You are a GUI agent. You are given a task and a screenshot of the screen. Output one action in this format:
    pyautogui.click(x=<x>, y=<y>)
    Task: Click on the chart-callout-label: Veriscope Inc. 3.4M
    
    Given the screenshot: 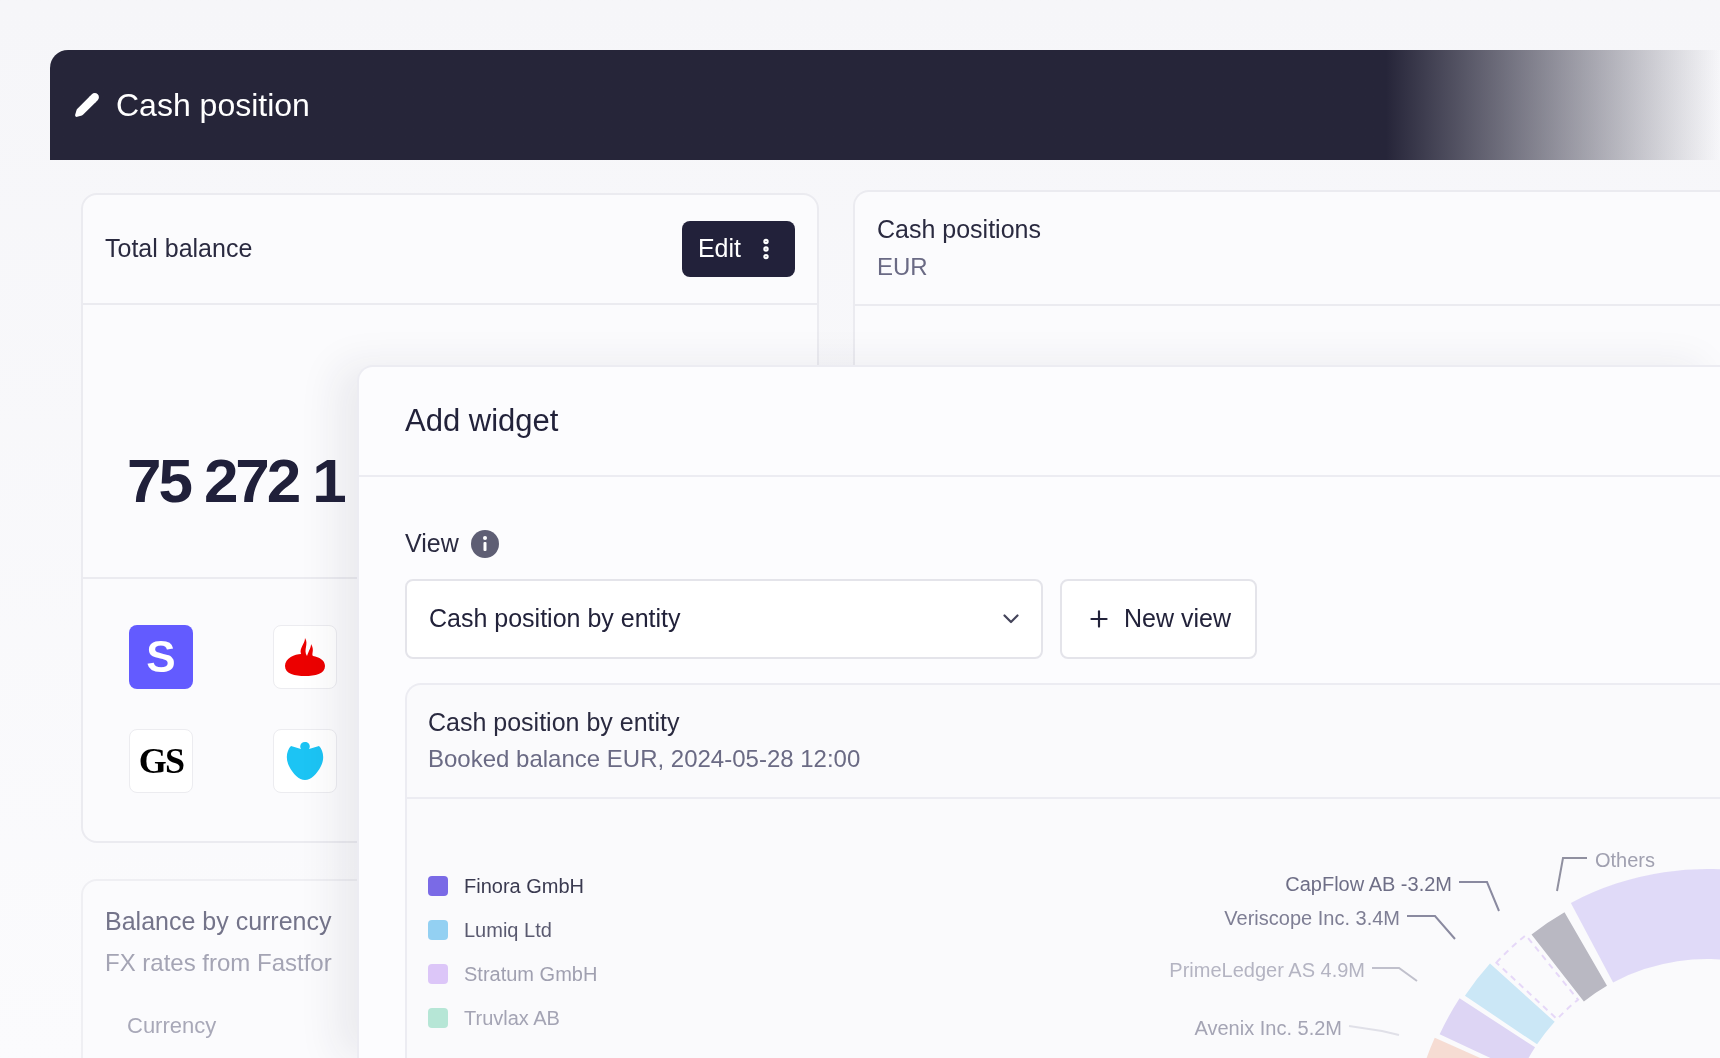 What is the action you would take?
    pyautogui.click(x=1312, y=918)
    